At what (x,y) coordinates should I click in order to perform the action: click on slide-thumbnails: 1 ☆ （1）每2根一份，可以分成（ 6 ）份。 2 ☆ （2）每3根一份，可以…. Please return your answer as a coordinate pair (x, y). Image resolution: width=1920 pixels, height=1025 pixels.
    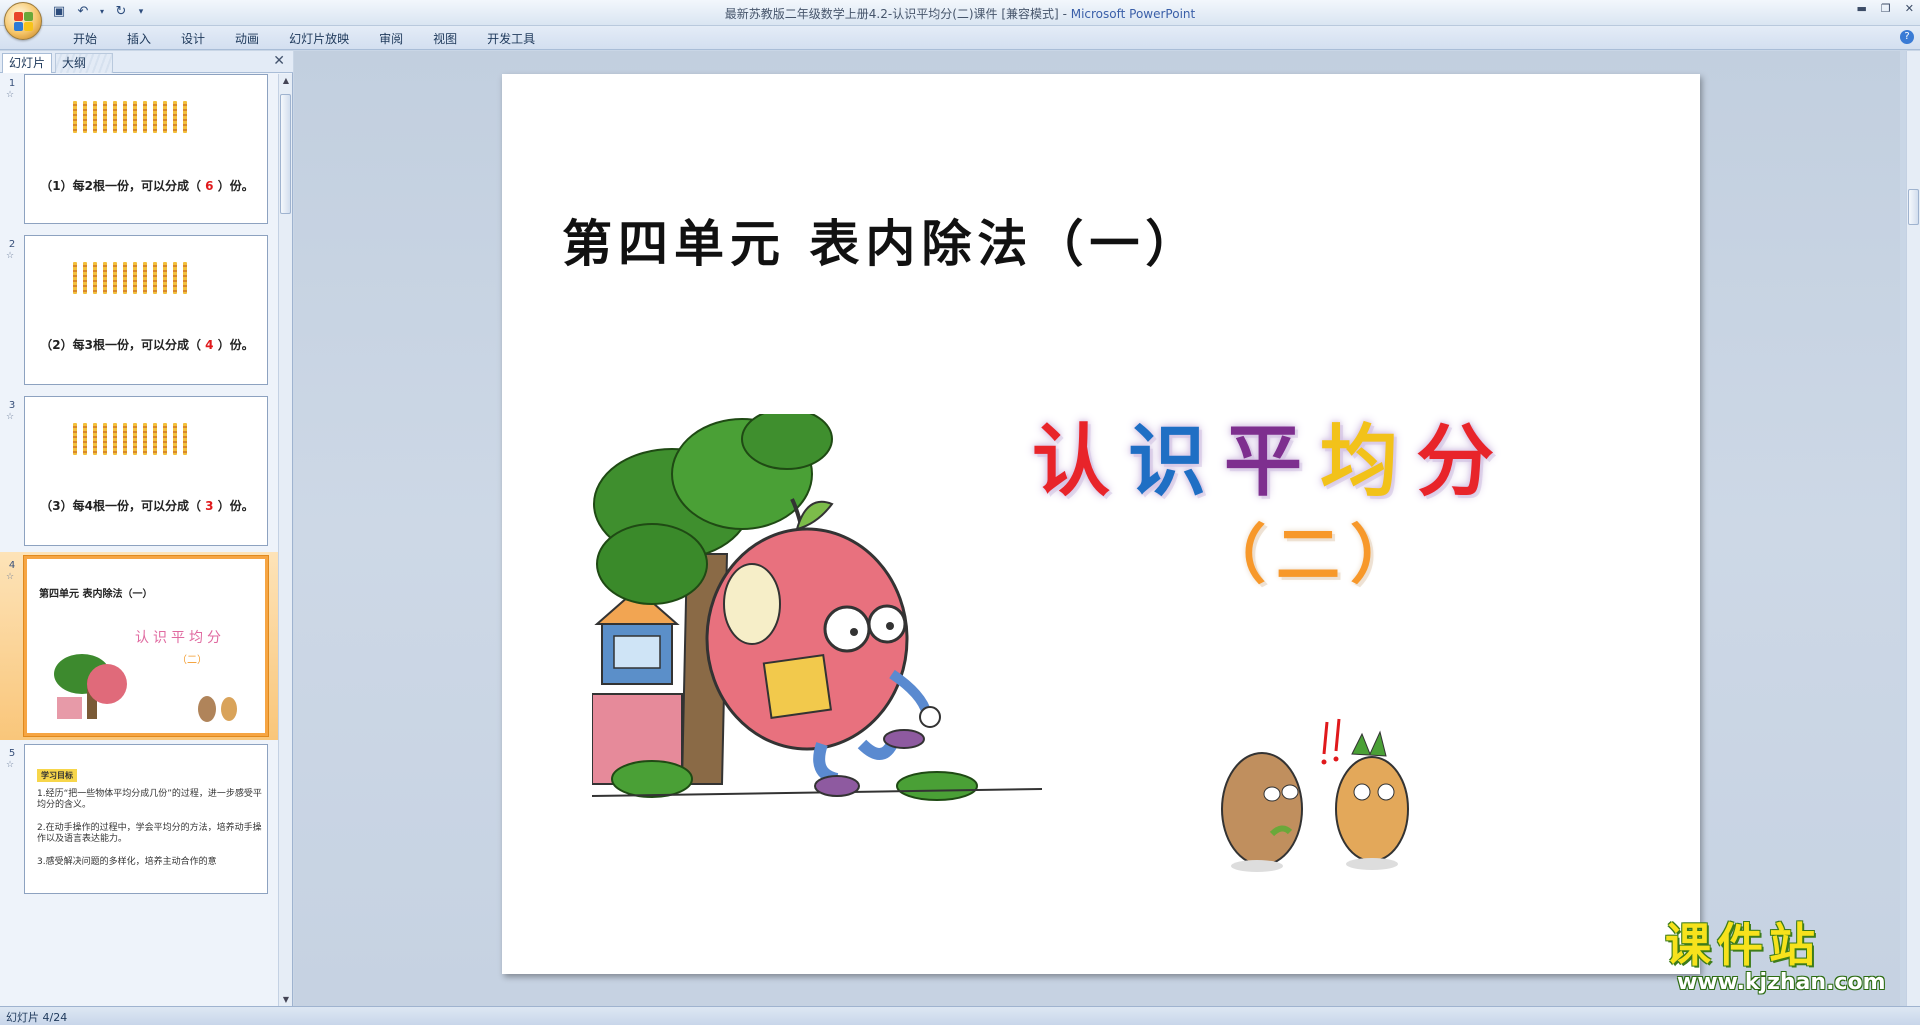
    Looking at the image, I should click on (139, 540).